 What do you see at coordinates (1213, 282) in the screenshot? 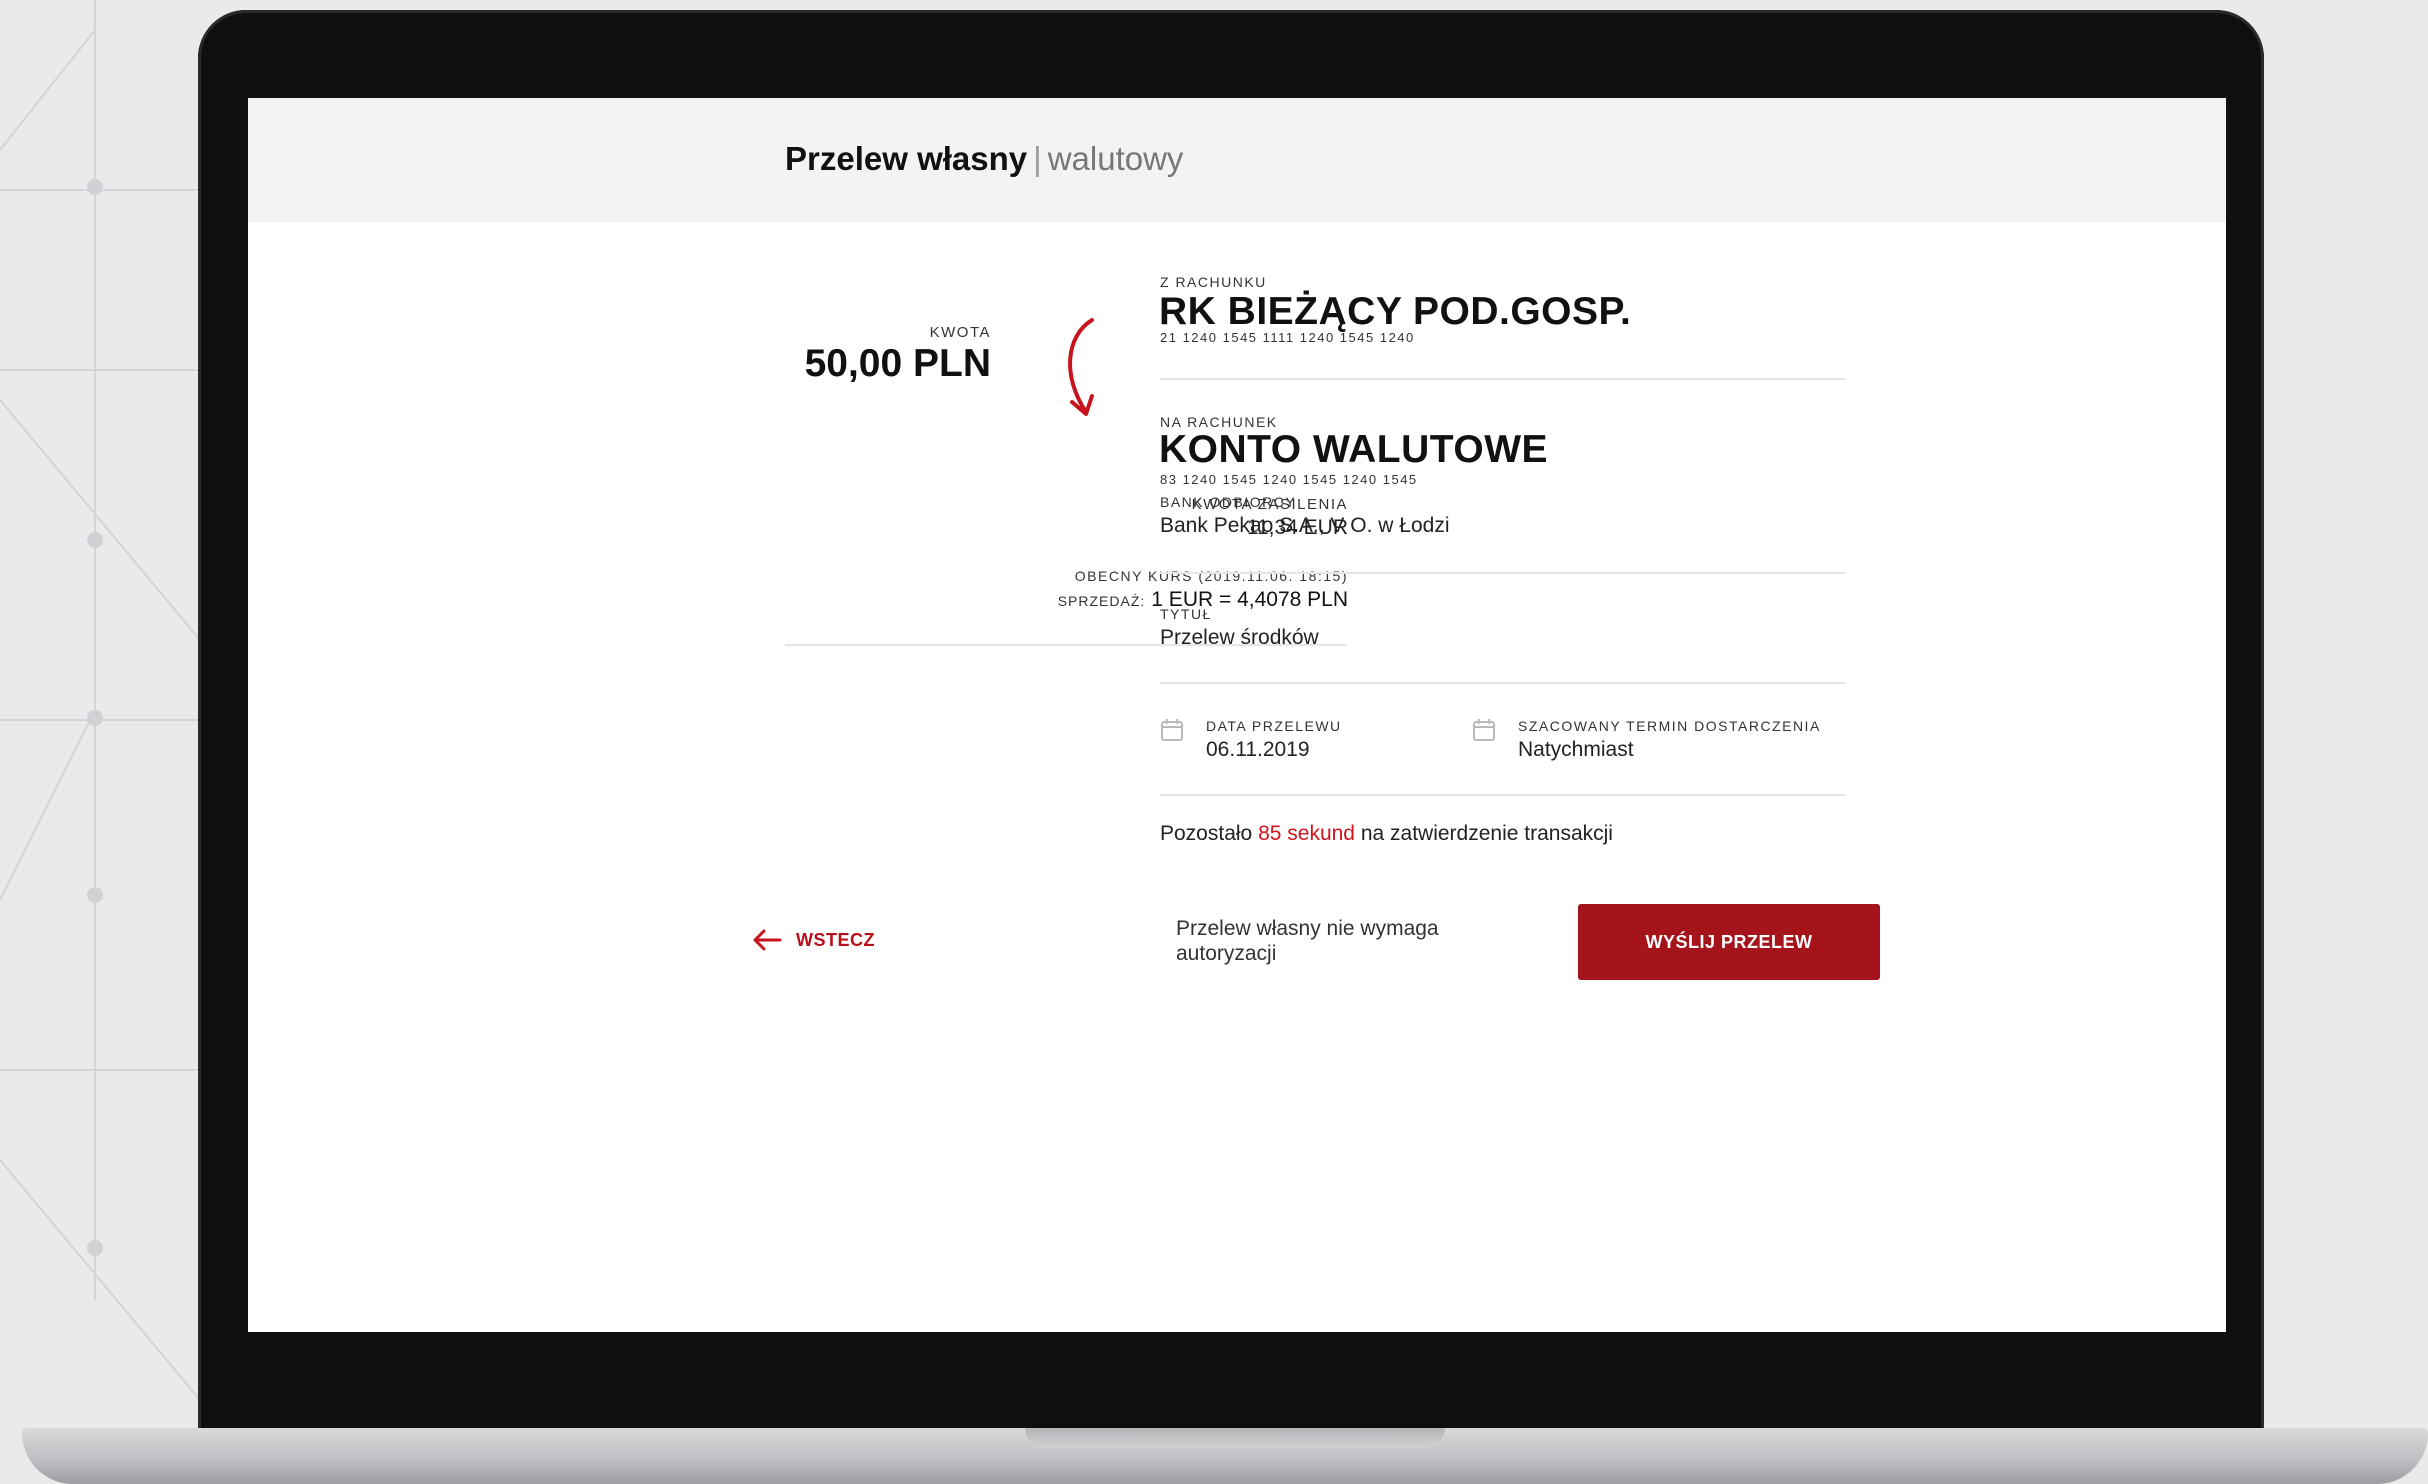
I see `from-account-label: Z RACHUNKU` at bounding box center [1213, 282].